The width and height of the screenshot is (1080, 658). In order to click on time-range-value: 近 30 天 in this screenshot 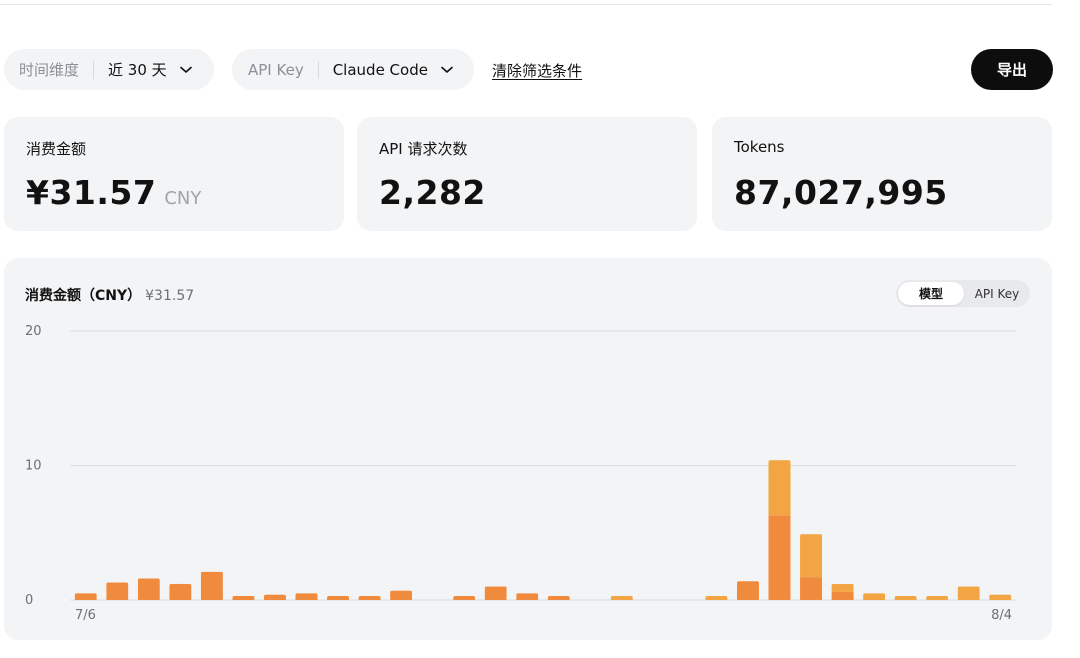, I will do `click(137, 70)`.